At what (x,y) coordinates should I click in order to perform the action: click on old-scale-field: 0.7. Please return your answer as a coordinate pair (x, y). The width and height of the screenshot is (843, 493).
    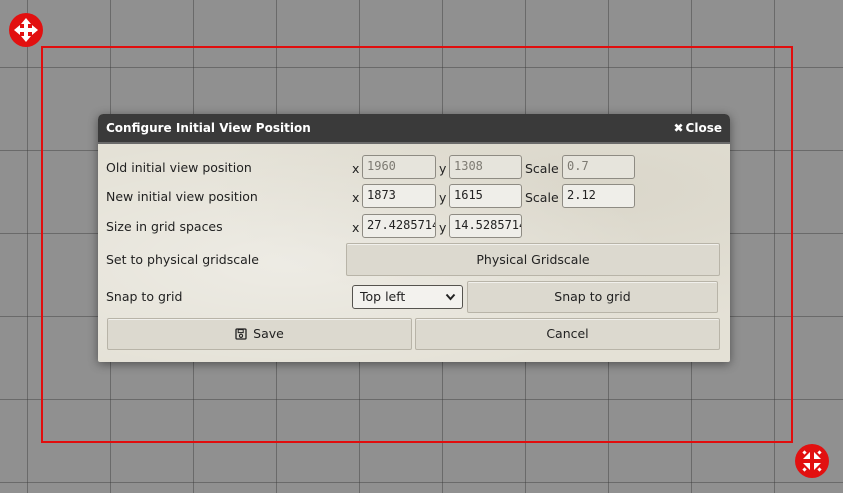
    Looking at the image, I should click on (598, 167).